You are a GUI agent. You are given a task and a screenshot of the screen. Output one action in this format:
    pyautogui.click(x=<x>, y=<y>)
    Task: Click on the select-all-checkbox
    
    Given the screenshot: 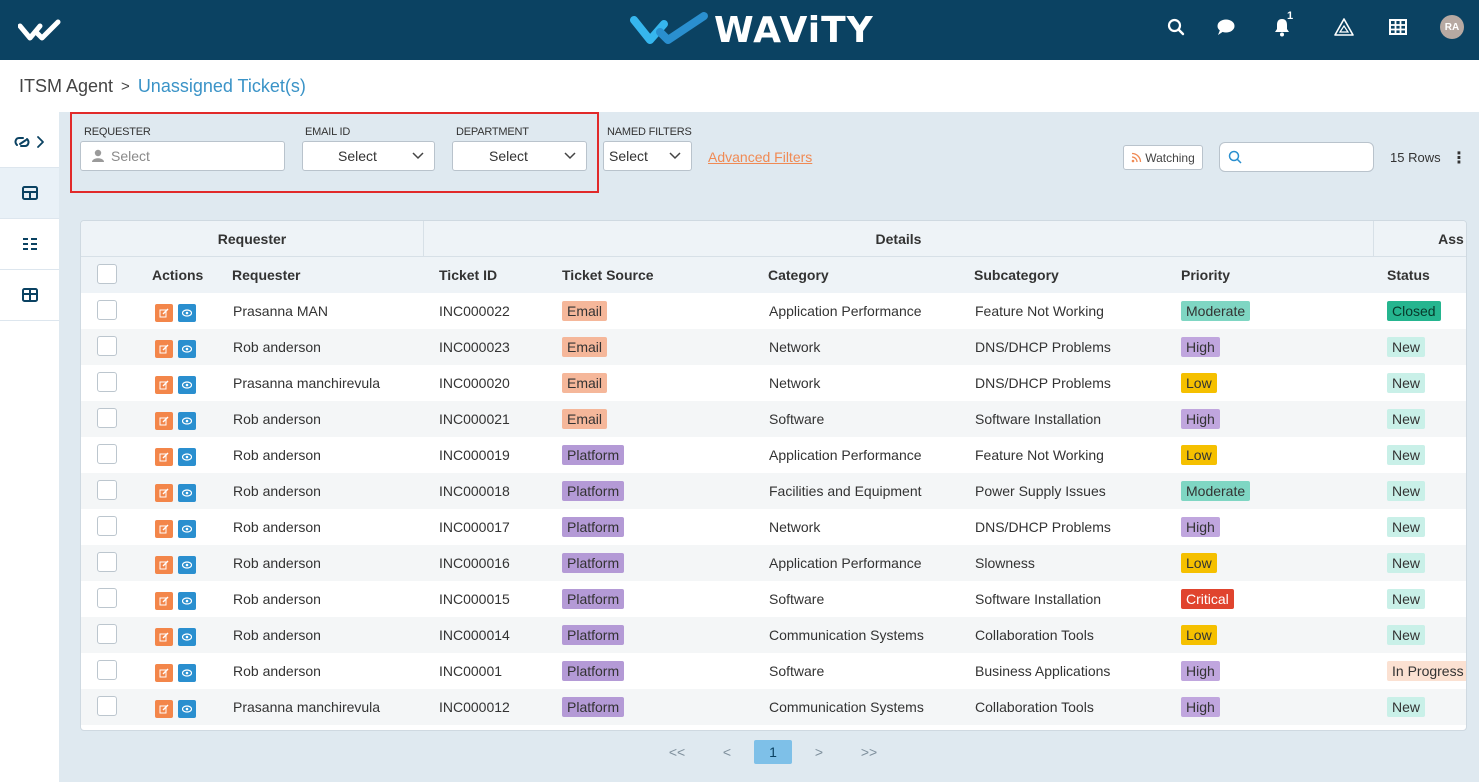 What is the action you would take?
    pyautogui.click(x=107, y=274)
    